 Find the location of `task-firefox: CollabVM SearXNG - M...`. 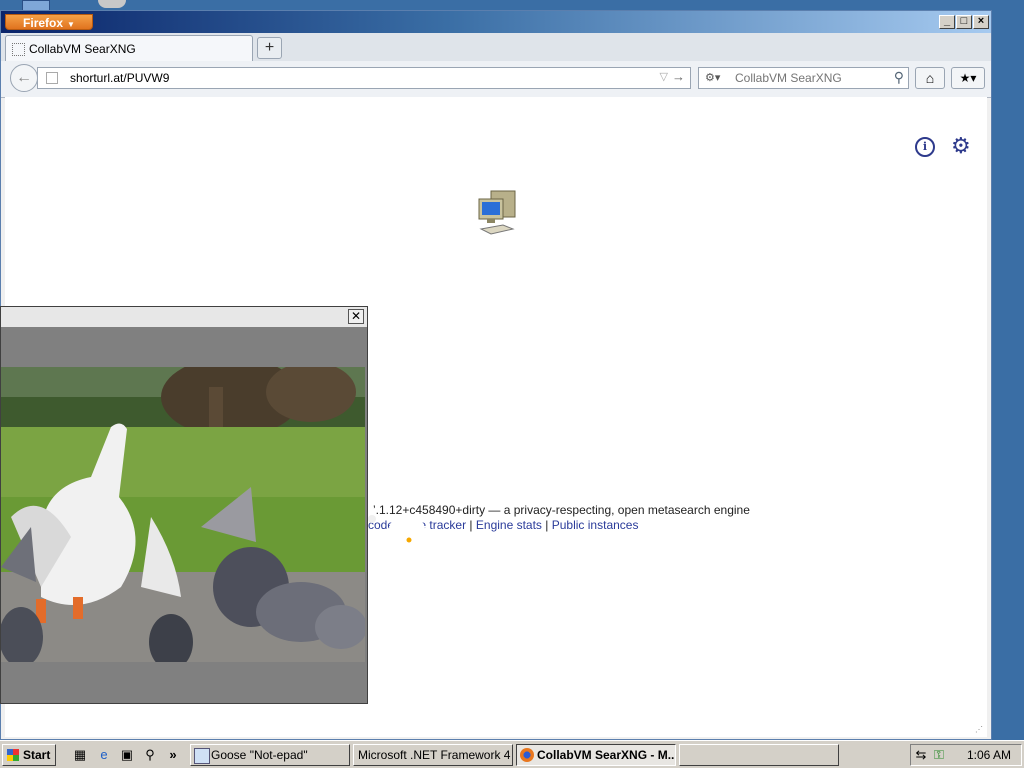

task-firefox: CollabVM SearXNG - M... is located at coordinates (596, 755).